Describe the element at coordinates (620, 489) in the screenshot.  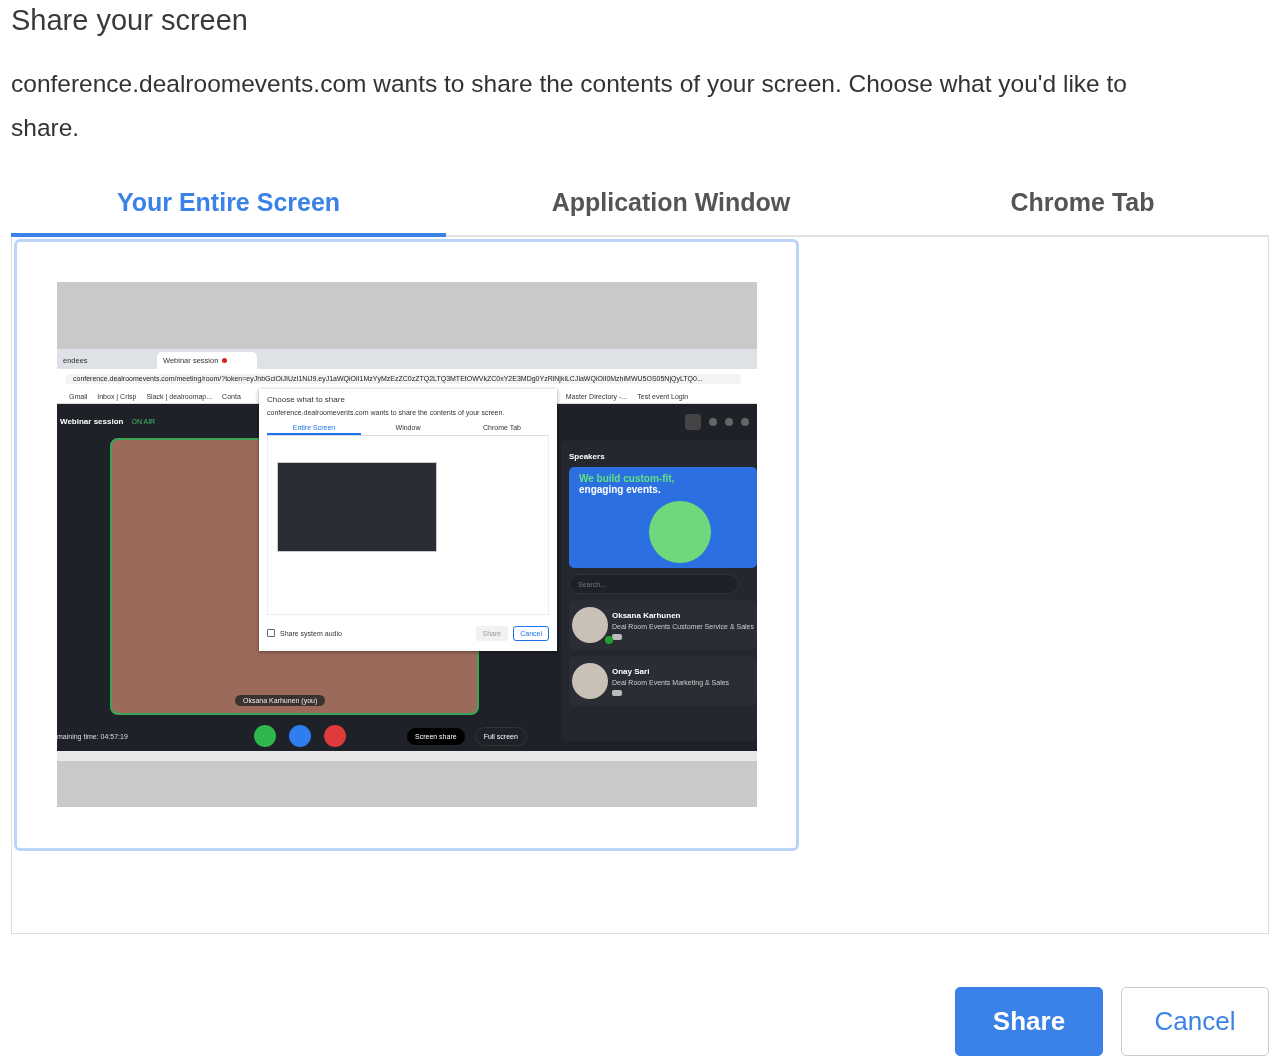
I see `banner-subline: engaging events.` at that location.